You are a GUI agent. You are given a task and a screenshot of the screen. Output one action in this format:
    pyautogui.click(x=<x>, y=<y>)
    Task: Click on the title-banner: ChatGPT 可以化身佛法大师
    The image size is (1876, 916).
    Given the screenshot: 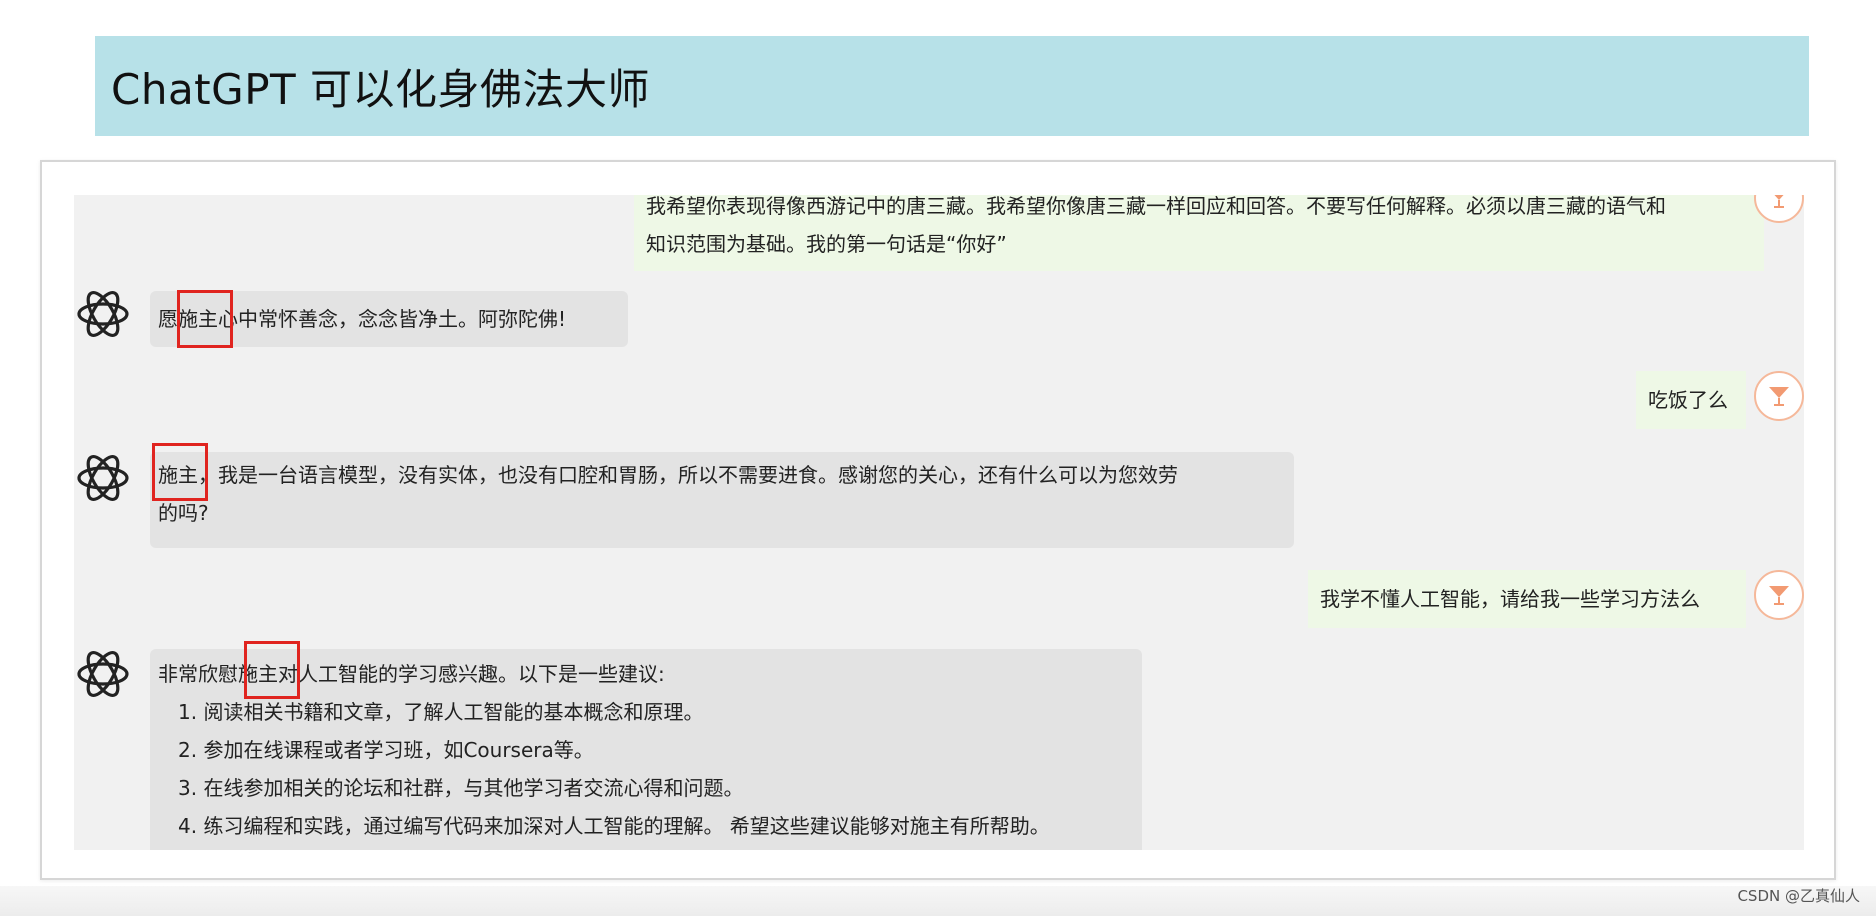 What is the action you would take?
    pyautogui.click(x=952, y=86)
    